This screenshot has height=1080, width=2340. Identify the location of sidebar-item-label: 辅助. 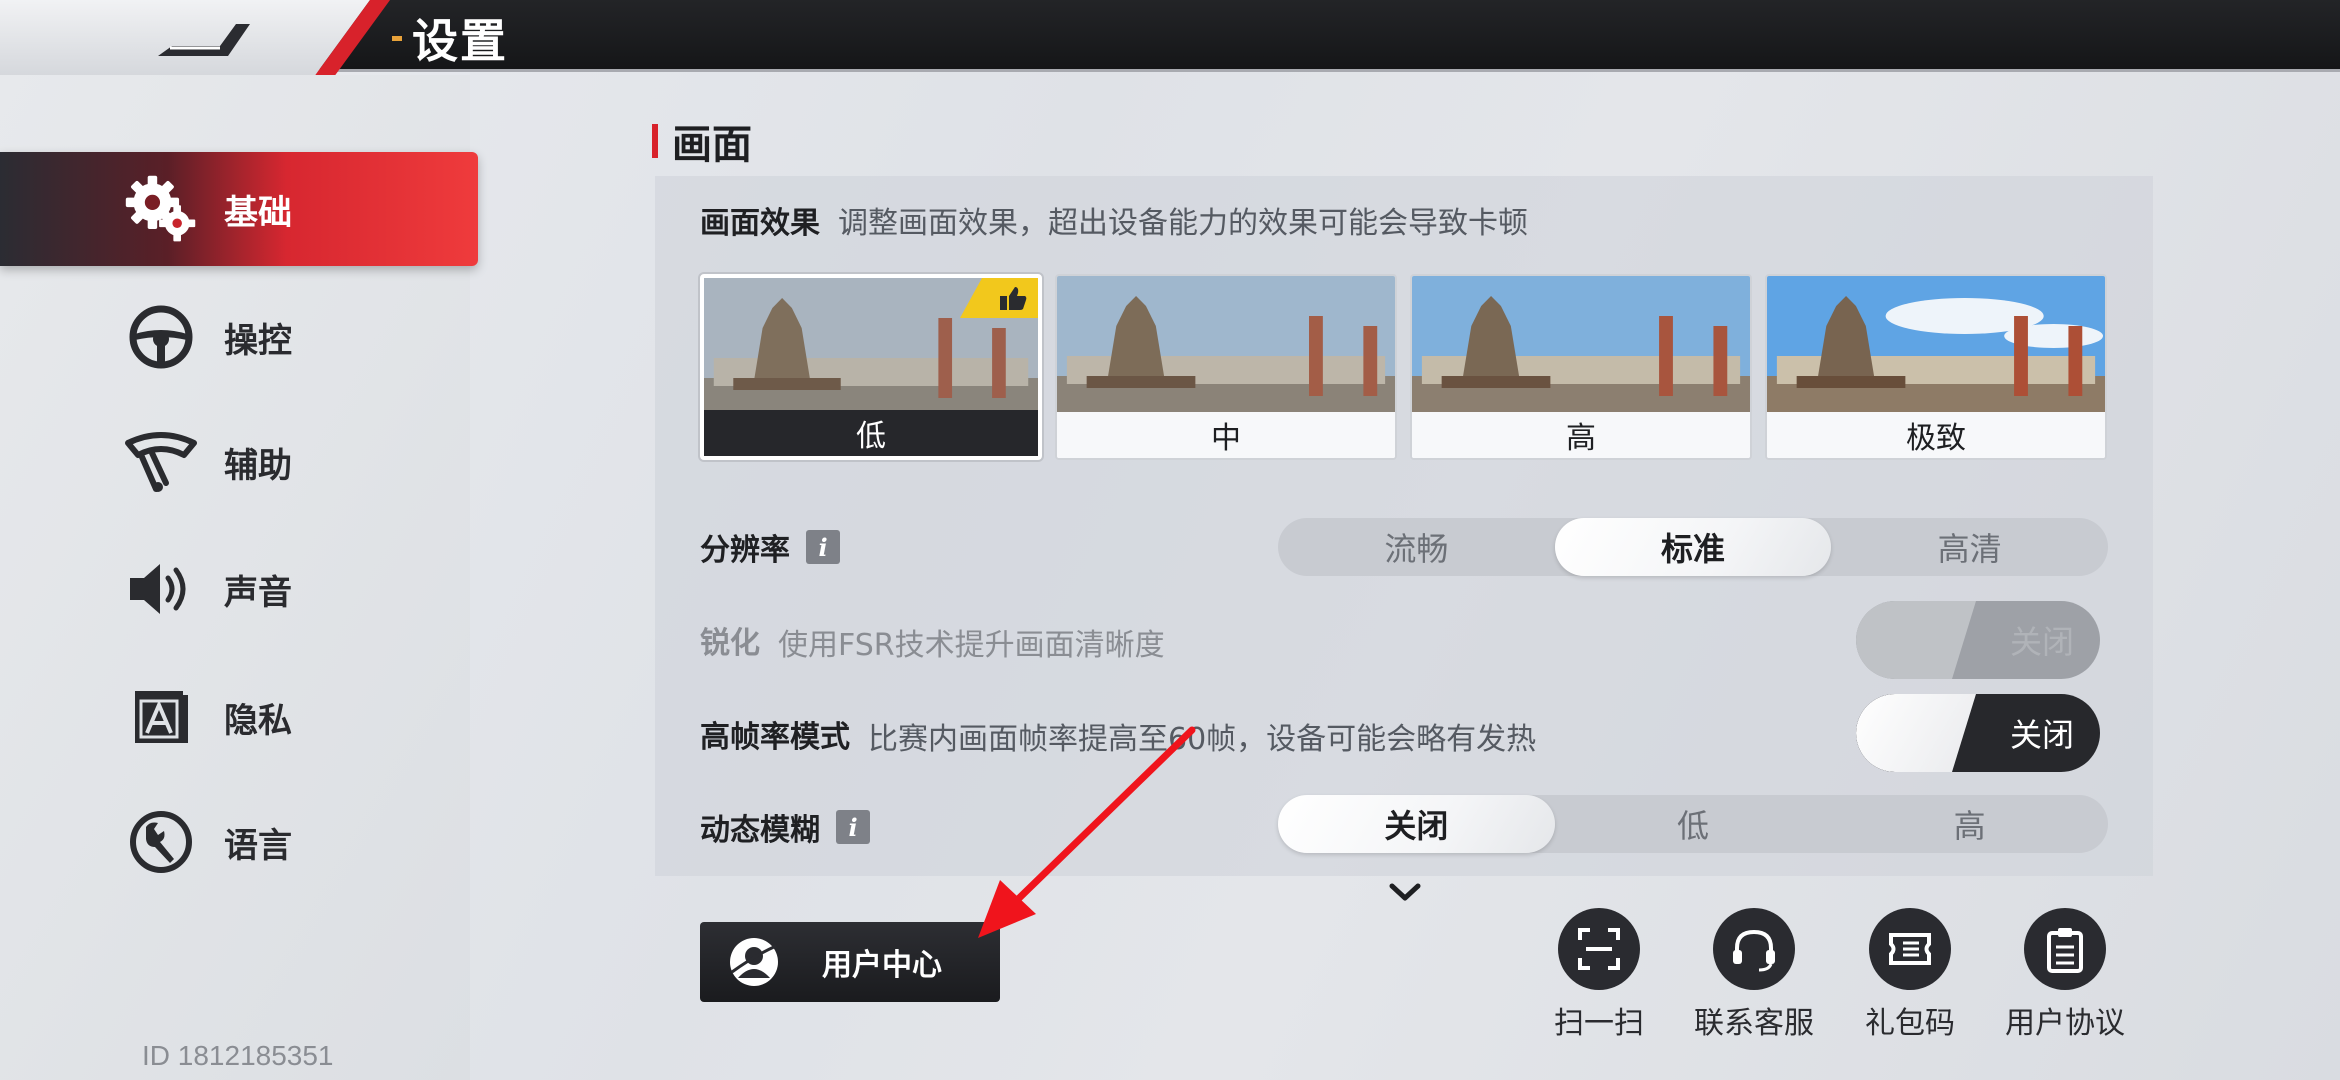
(258, 465).